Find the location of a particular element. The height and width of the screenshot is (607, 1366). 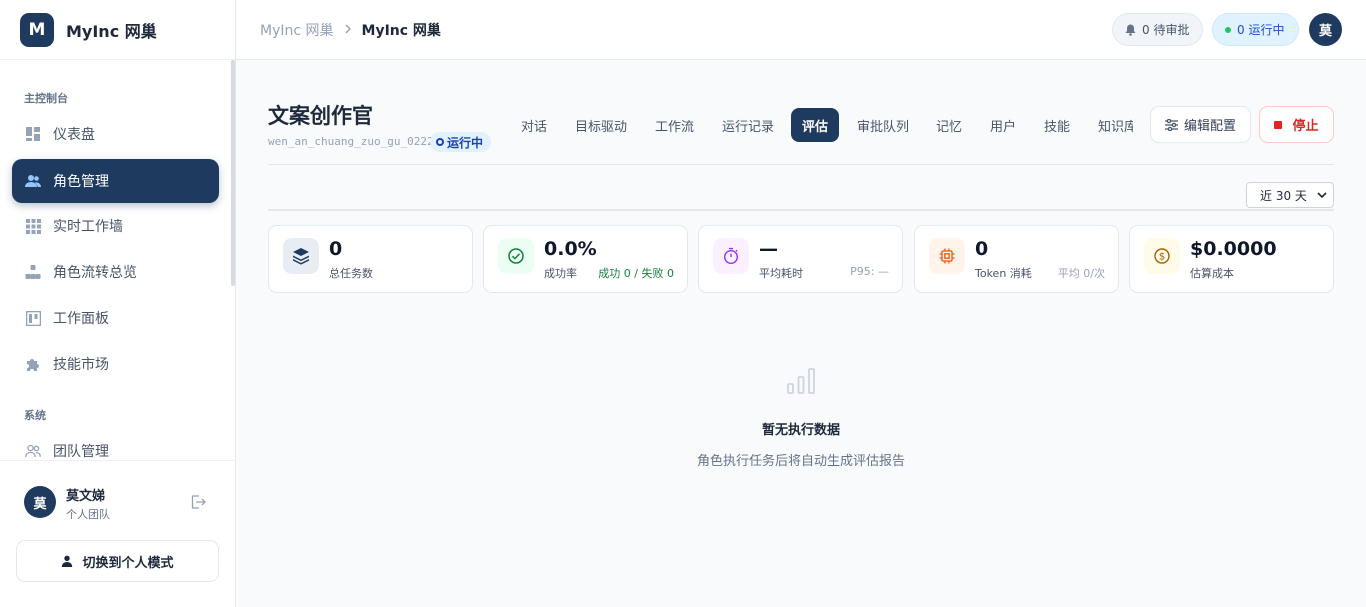

stat-card-avg-duration: — 平均耗时 P95: — is located at coordinates (800, 259).